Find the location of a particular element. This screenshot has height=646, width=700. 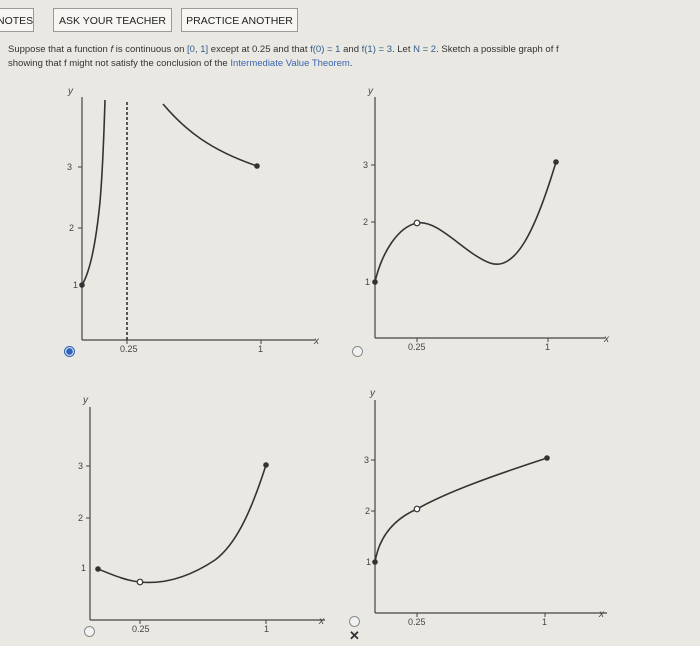

question-text-part: Suppose that a function is located at coordinates (59, 49).